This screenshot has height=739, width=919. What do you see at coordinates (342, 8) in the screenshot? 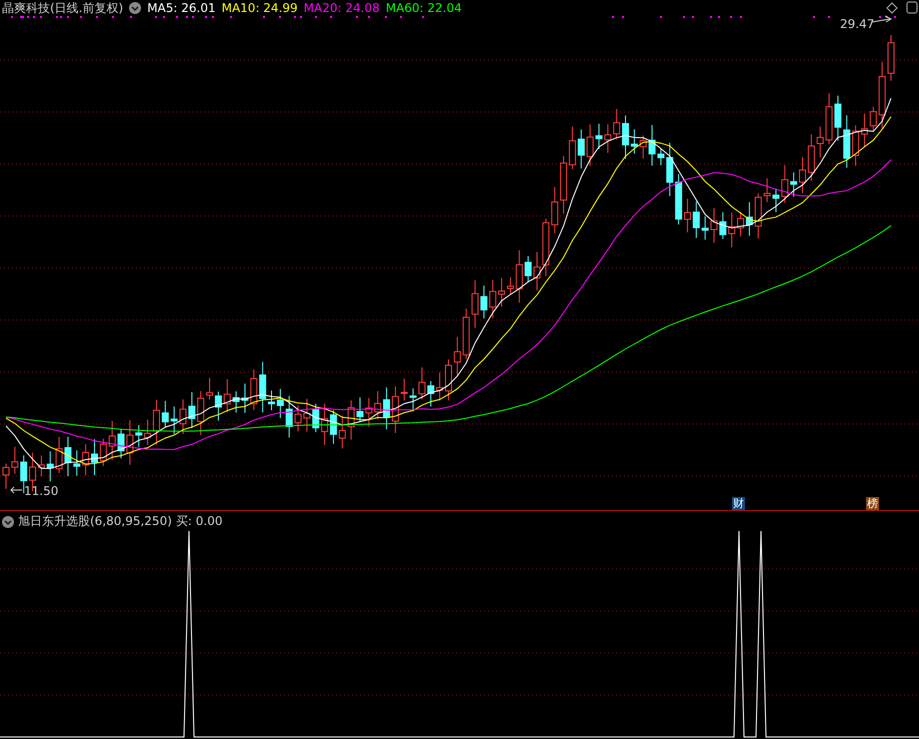
I see `moving-average-value: MA20: 24.08` at bounding box center [342, 8].